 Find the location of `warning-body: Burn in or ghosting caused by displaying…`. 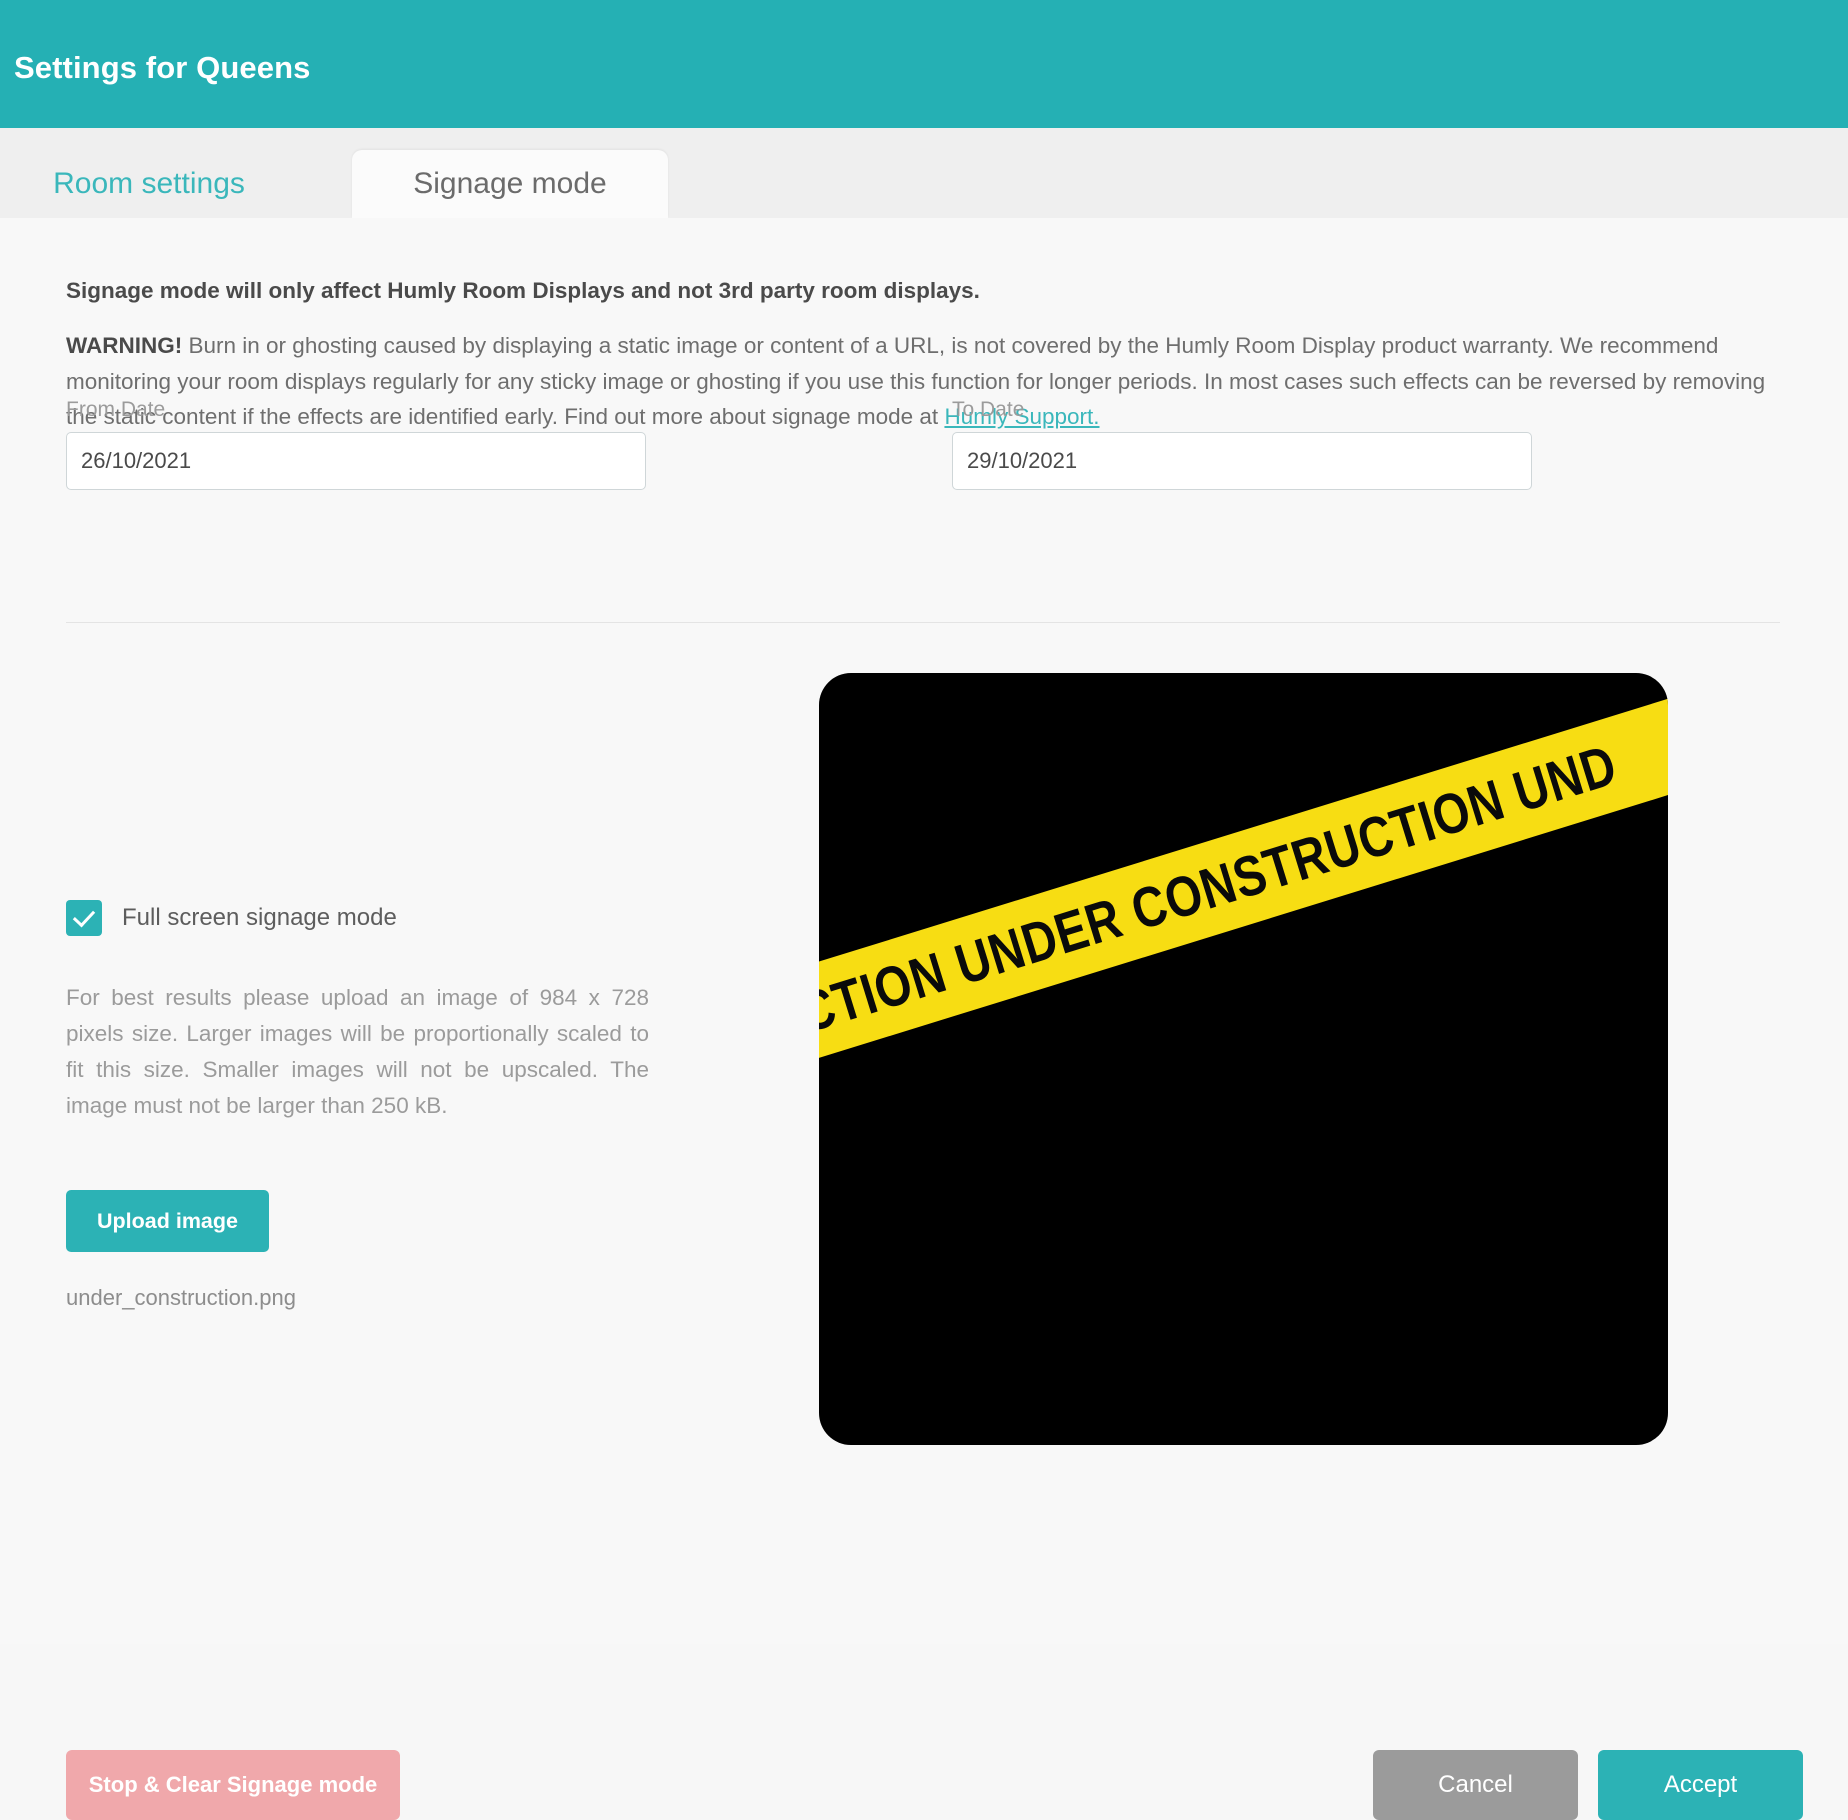

warning-body: Burn in or ghosting caused by displaying… is located at coordinates (916, 381).